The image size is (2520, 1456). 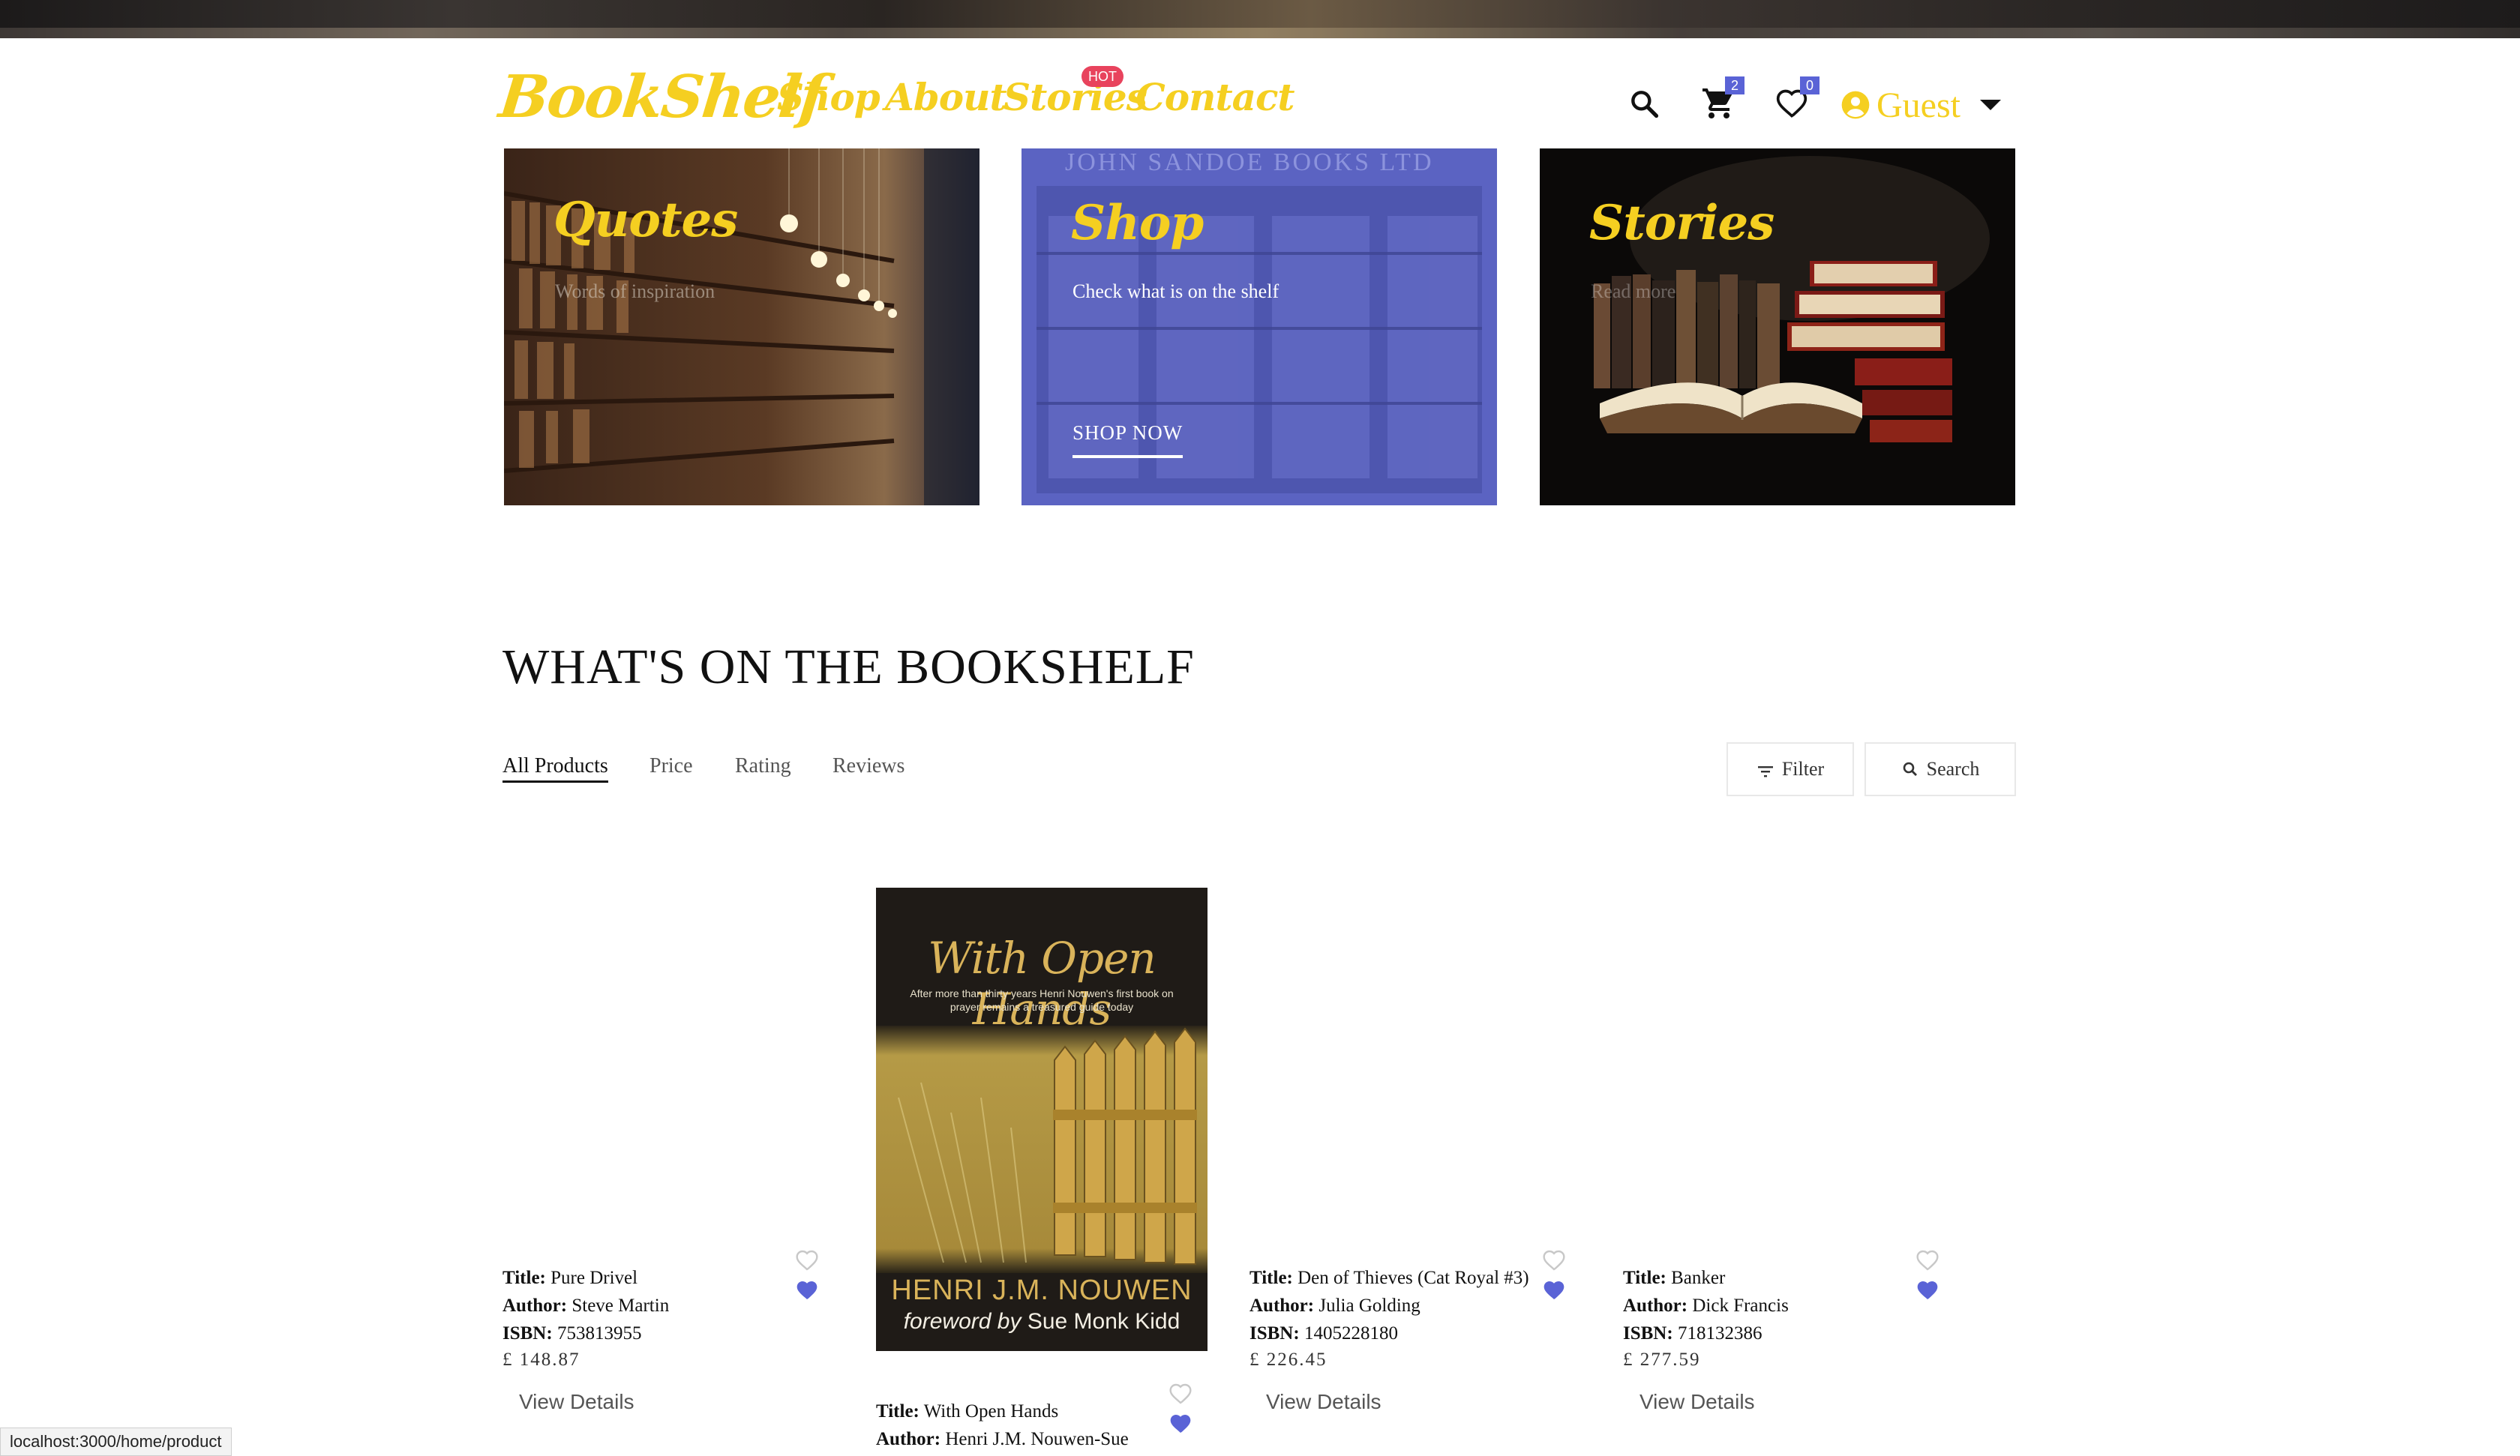 I want to click on banner-quotes: Quotes Words of inspiration, so click(x=742, y=326).